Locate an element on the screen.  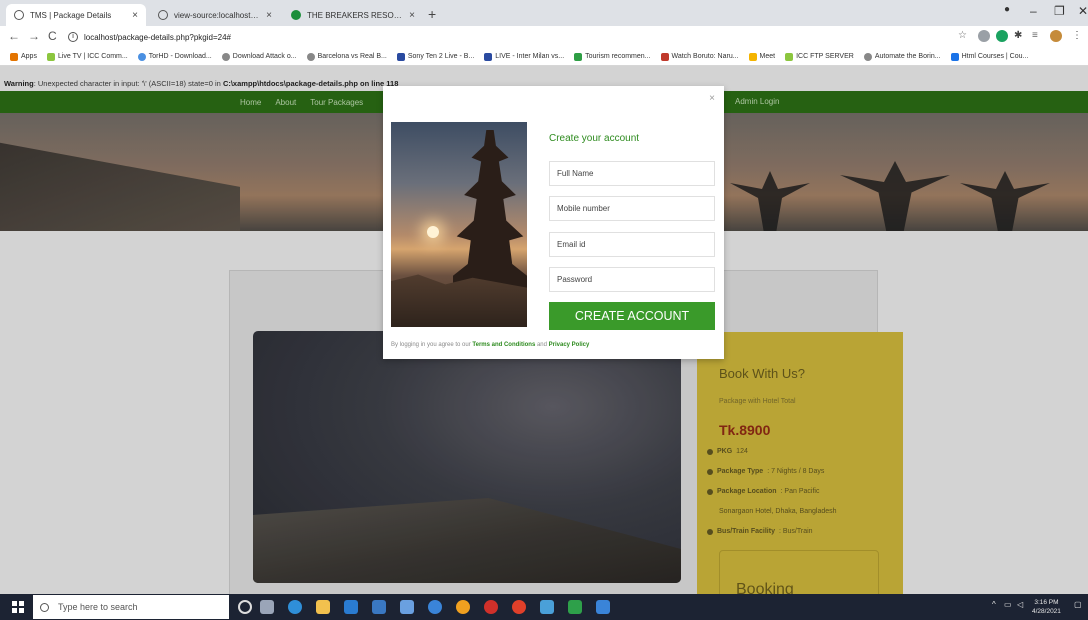
password-input is located at coordinates (632, 279).